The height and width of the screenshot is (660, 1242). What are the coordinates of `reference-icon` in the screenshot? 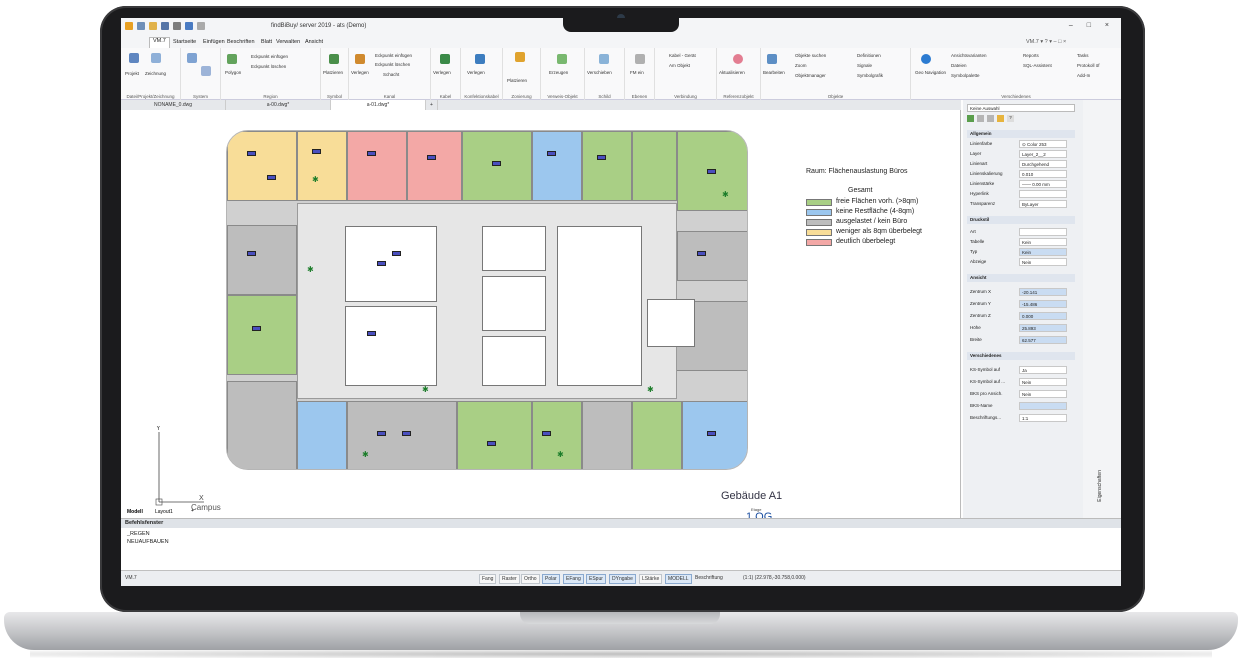 It's located at (562, 59).